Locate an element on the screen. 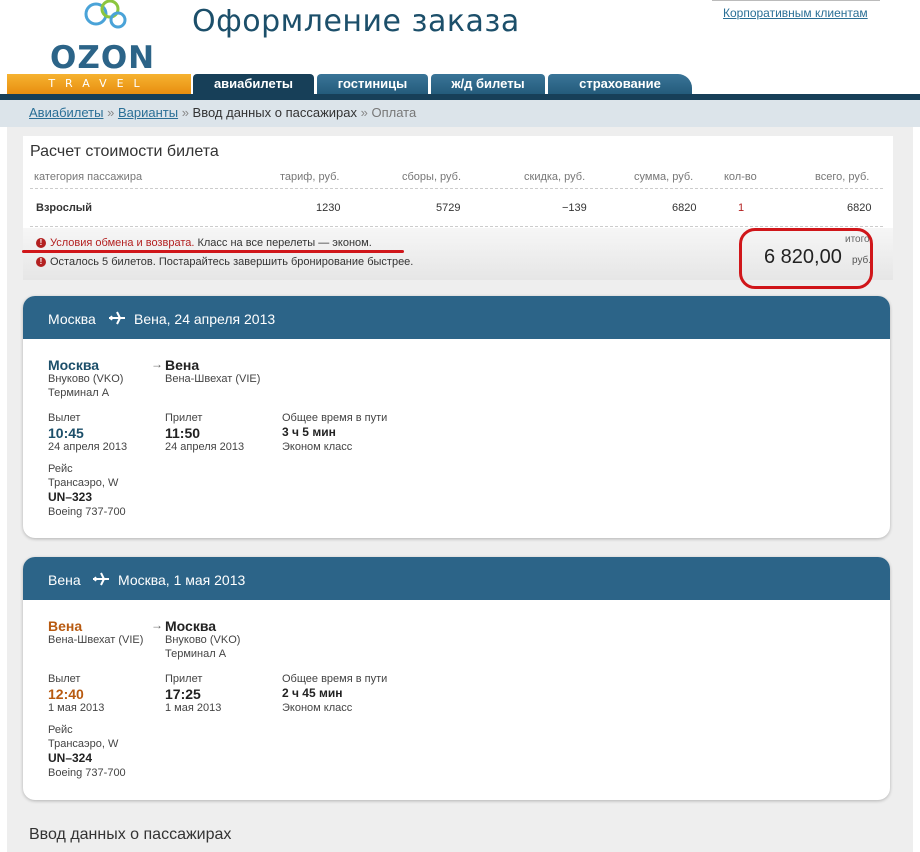 This screenshot has width=920, height=852. depart-time: 10:45 is located at coordinates (66, 433).